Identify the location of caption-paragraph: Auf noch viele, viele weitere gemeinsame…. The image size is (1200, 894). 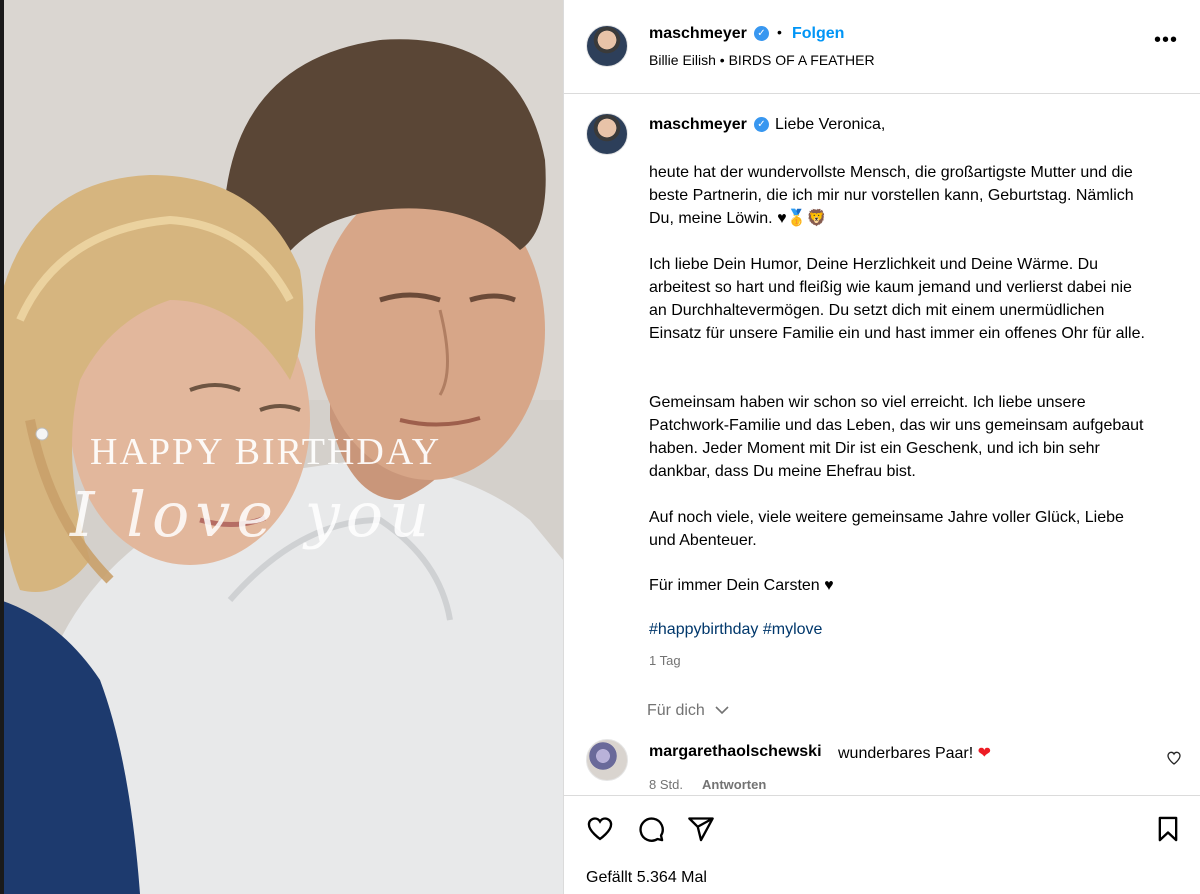
(886, 529).